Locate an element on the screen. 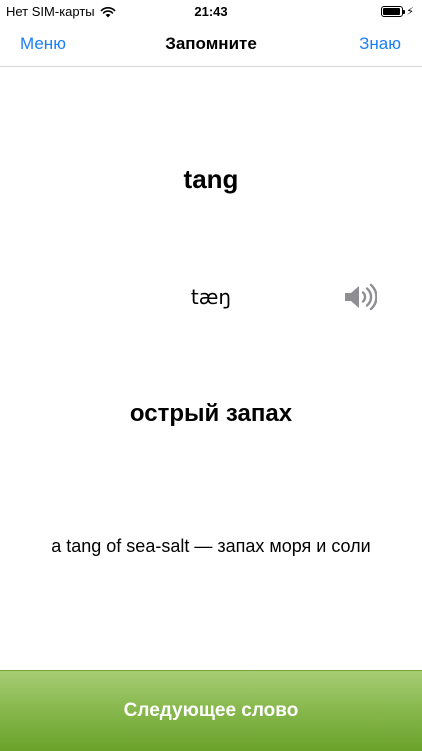 Image resolution: width=422 pixels, height=751 pixels. next-word-label: Следующее слово is located at coordinates (211, 710).